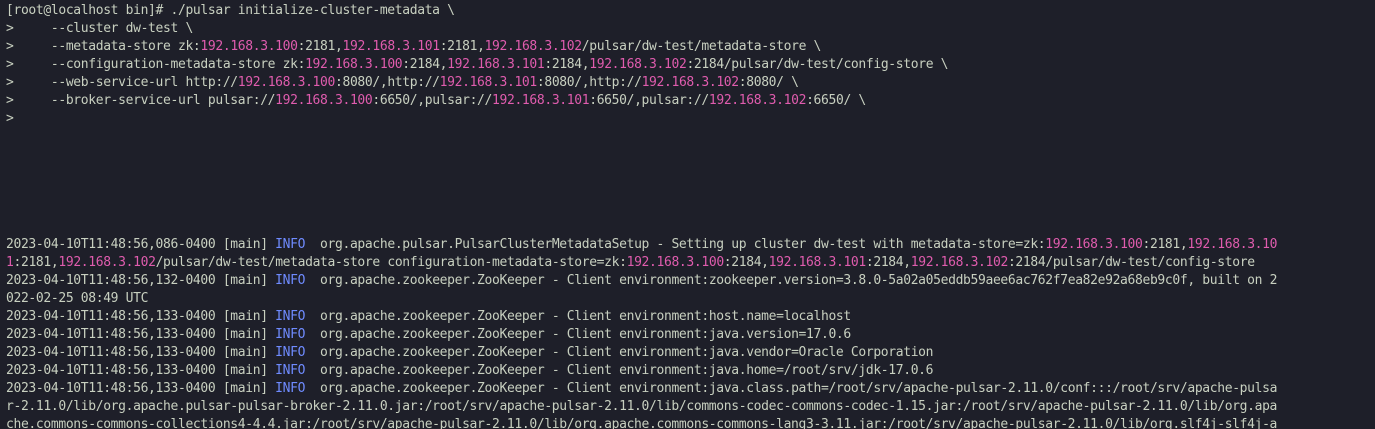  I want to click on ip-address: 192.168.3.10, so click(1232, 244).